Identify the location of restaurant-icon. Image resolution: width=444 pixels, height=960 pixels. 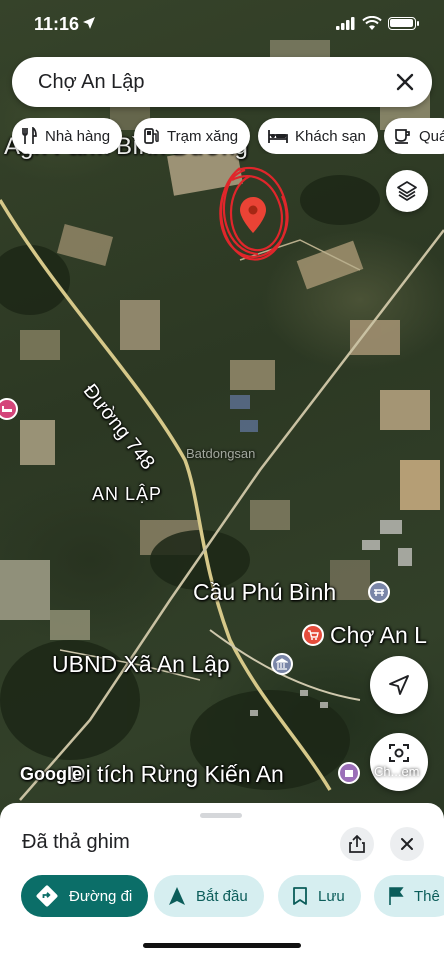
(29, 135).